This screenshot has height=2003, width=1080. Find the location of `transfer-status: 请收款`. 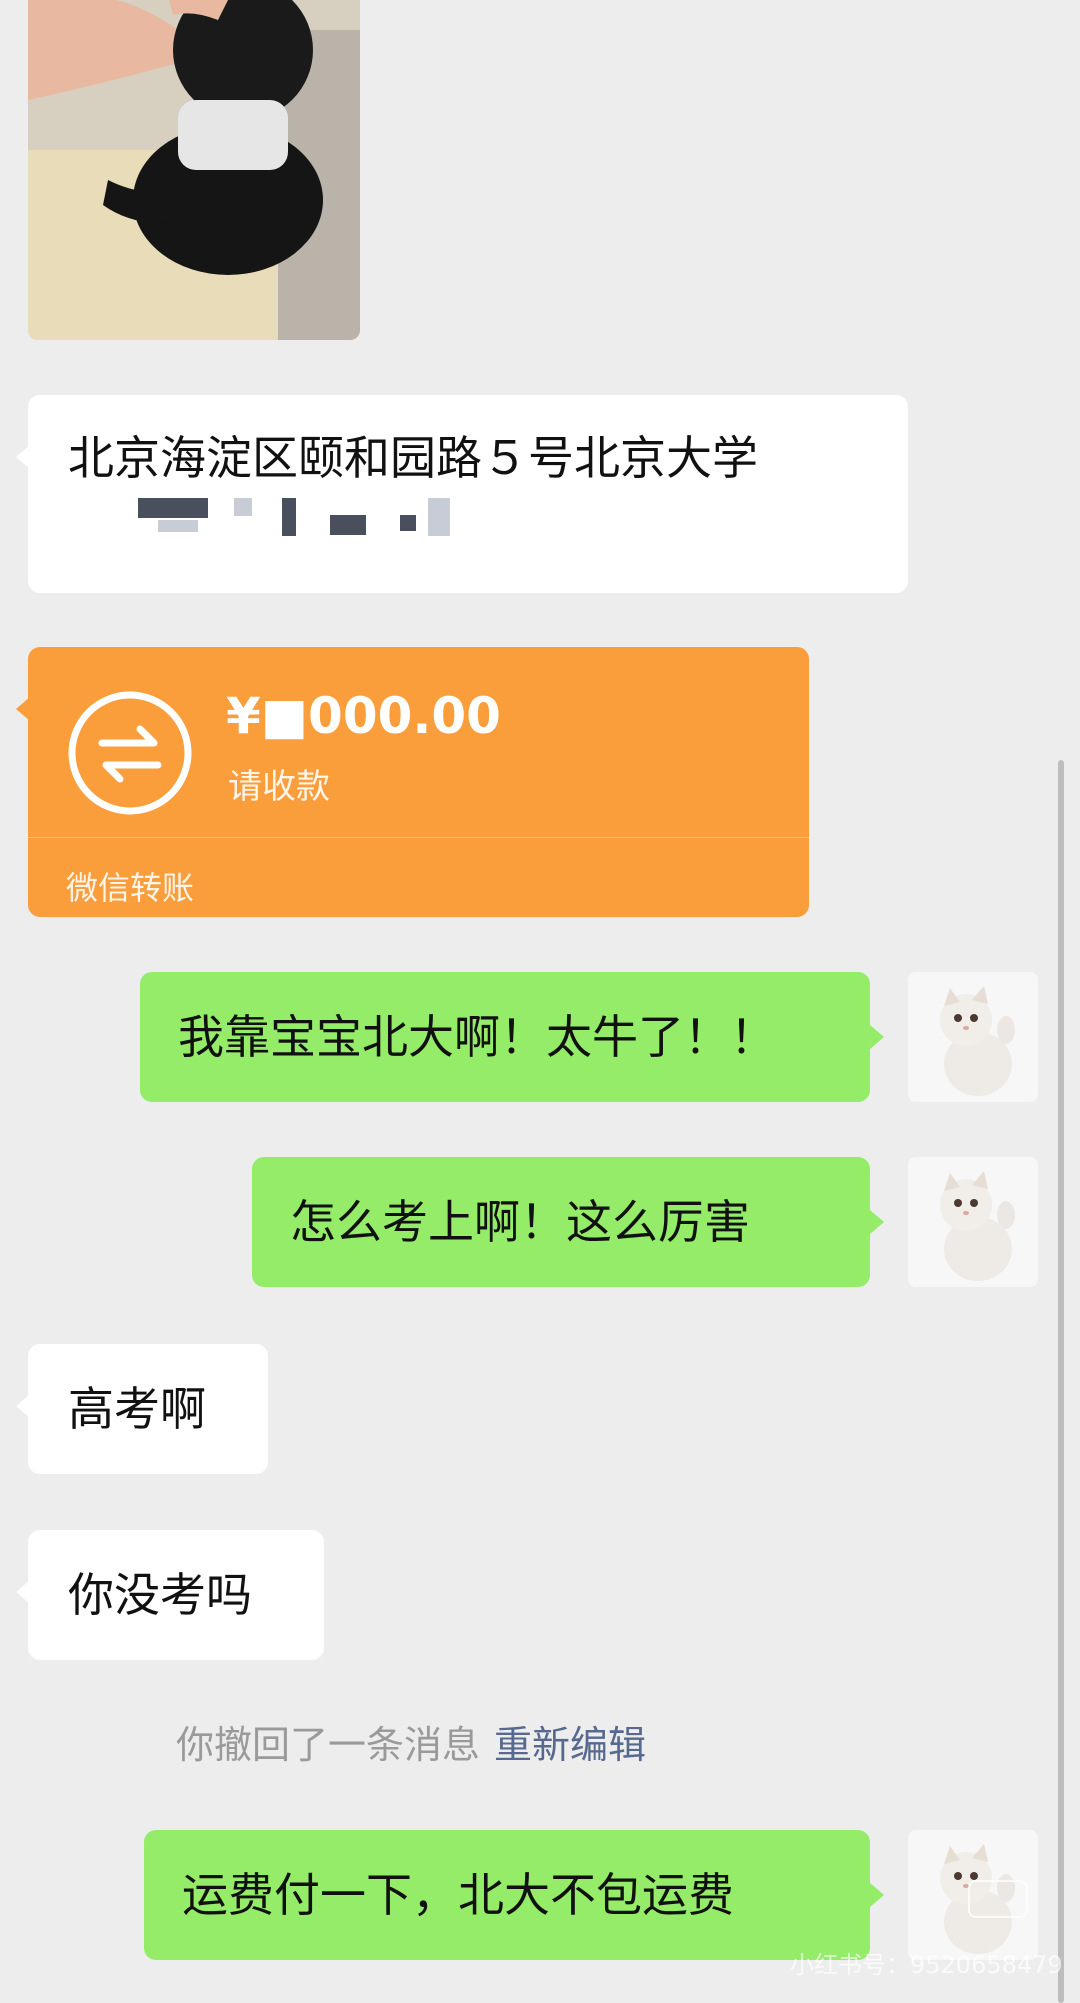

transfer-status: 请收款 is located at coordinates (279, 787).